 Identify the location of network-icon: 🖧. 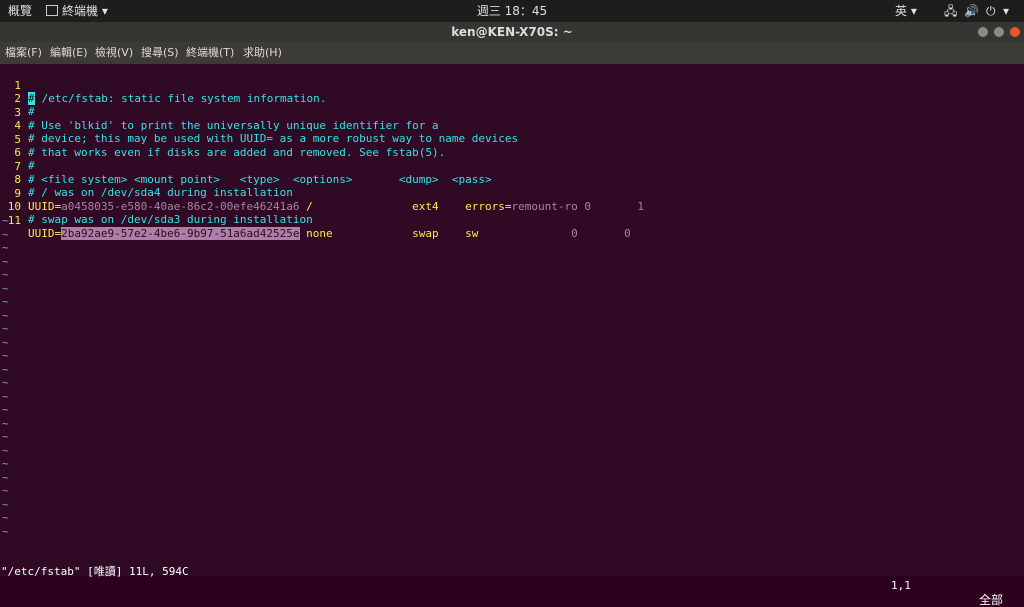
(950, 11).